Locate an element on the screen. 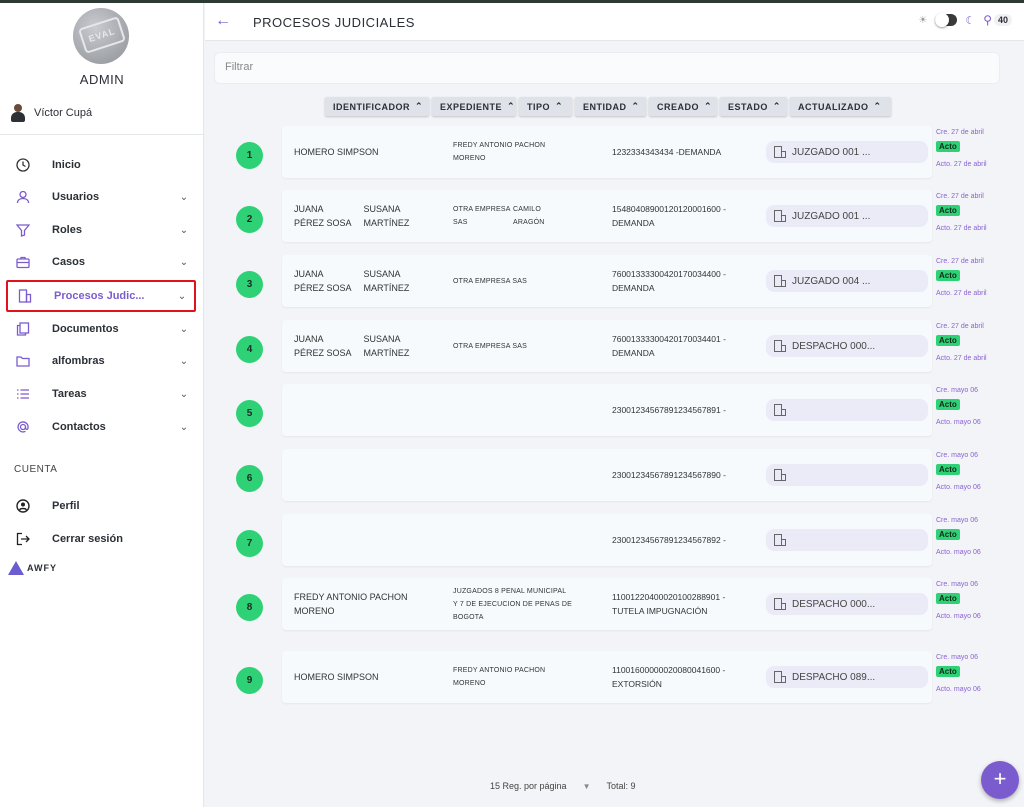 The image size is (1024, 807). user-avatar-icon is located at coordinates (18, 113).